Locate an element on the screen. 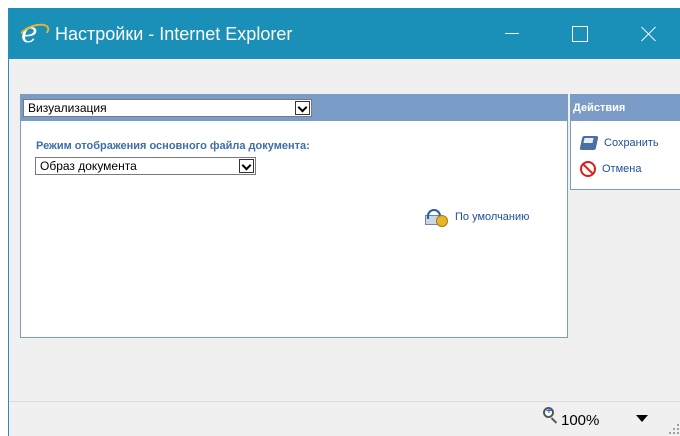  settings-panel-header: Визуализация is located at coordinates (294, 108).